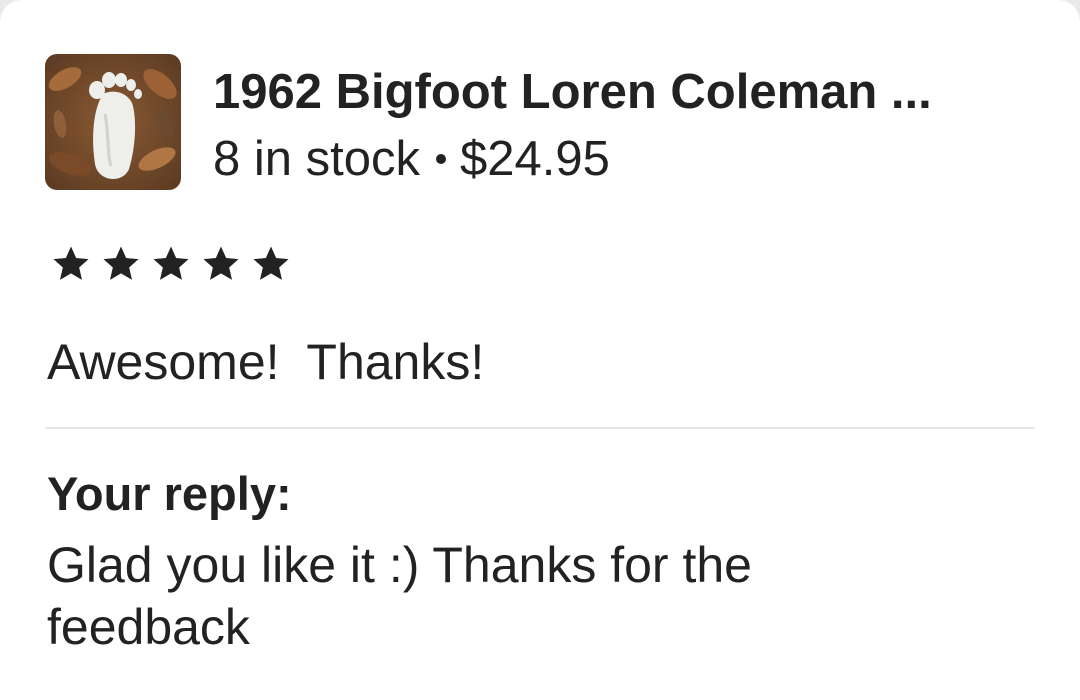 Image resolution: width=1080 pixels, height=700 pixels. Describe the element at coordinates (169, 493) in the screenshot. I see `reply-label: Your reply:` at that location.